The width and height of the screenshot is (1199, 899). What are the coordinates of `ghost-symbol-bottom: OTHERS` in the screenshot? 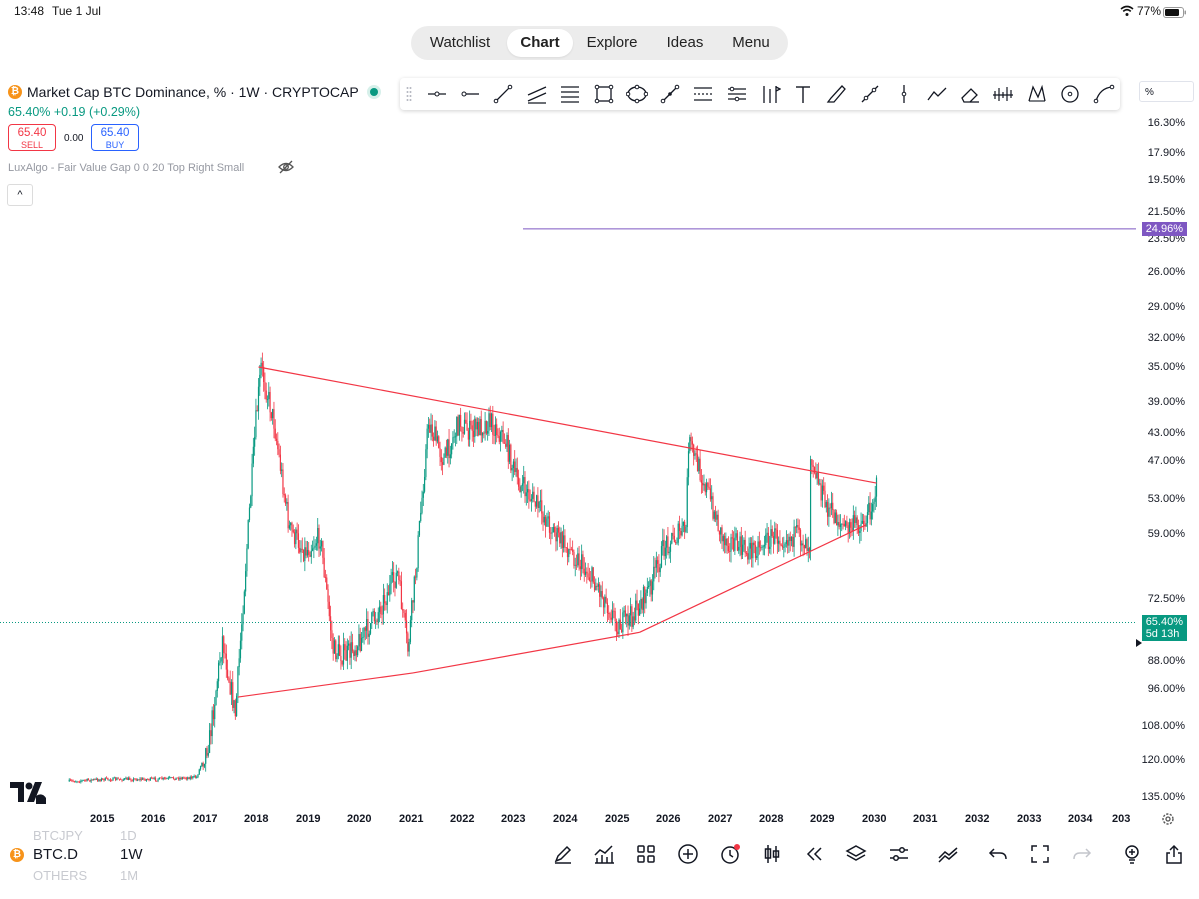 It's located at (60, 875).